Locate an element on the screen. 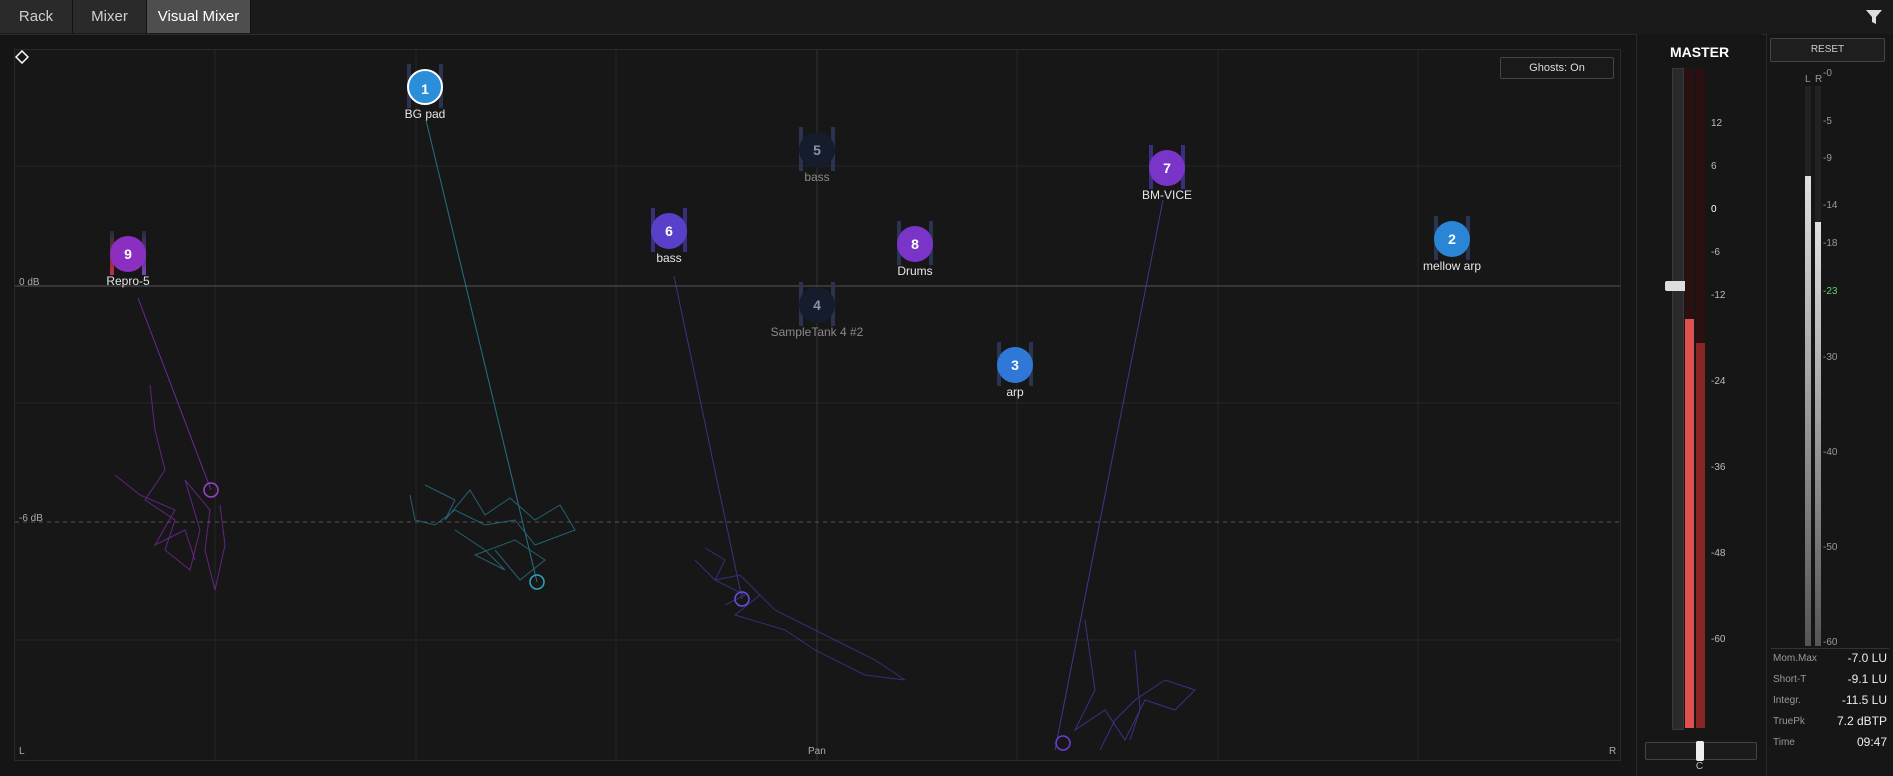  readout-value: -7.0 LU is located at coordinates (1867, 658).